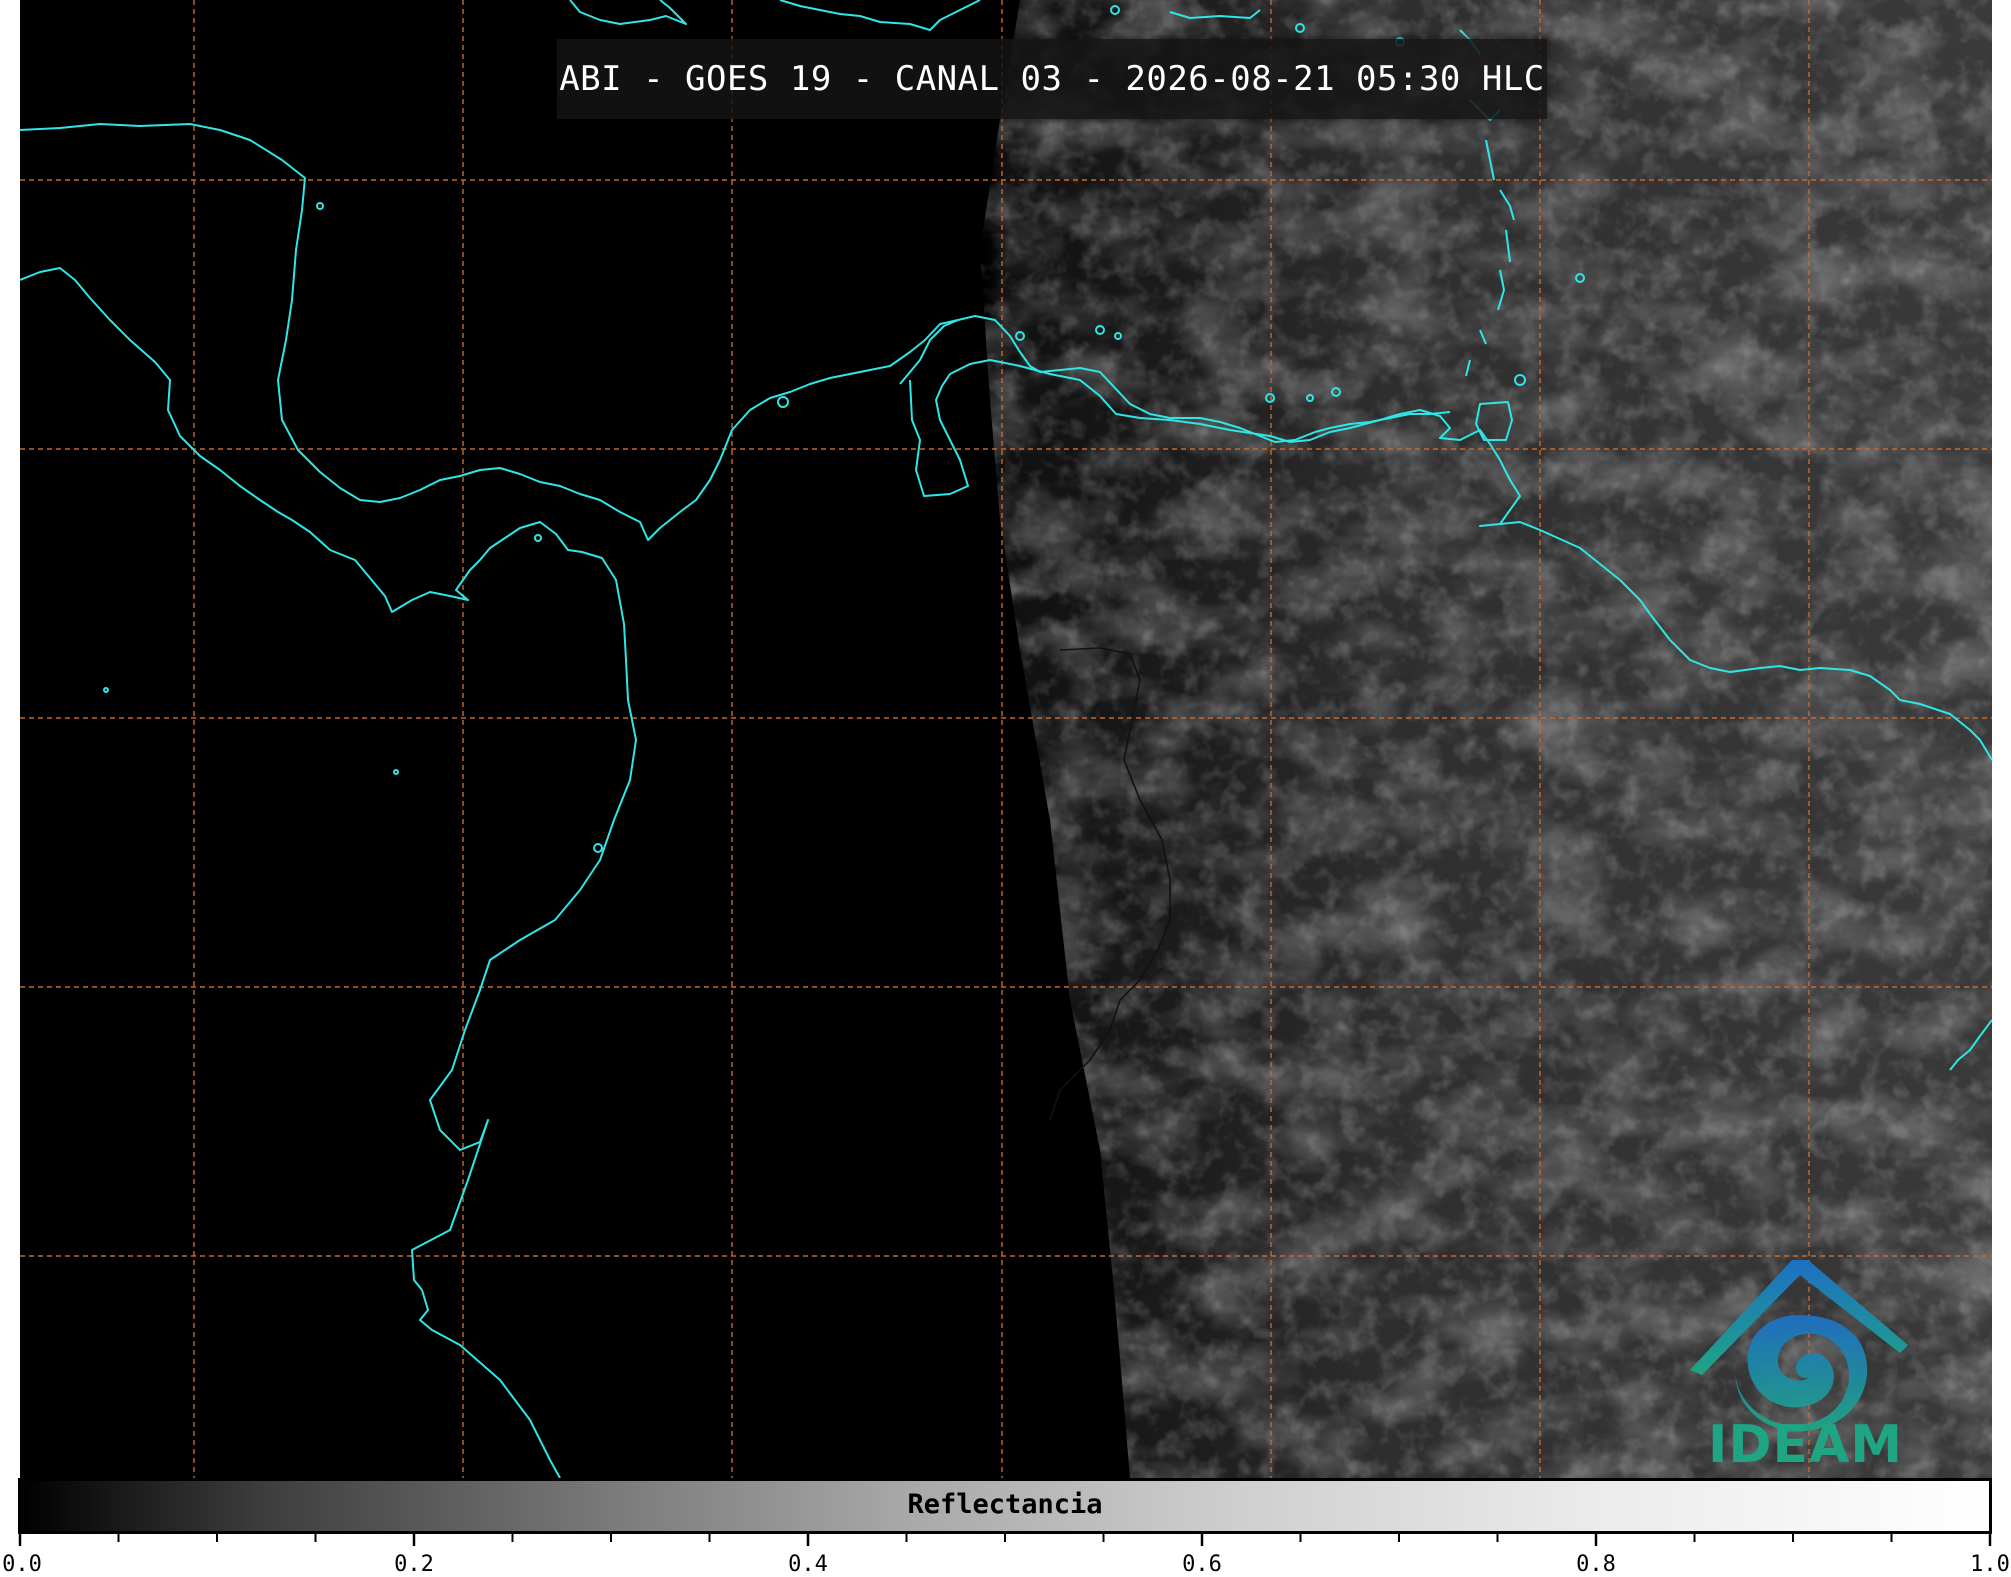 The image size is (2011, 1577). Describe the element at coordinates (1005, 1540) in the screenshot. I see `colorbar-ticks` at that location.